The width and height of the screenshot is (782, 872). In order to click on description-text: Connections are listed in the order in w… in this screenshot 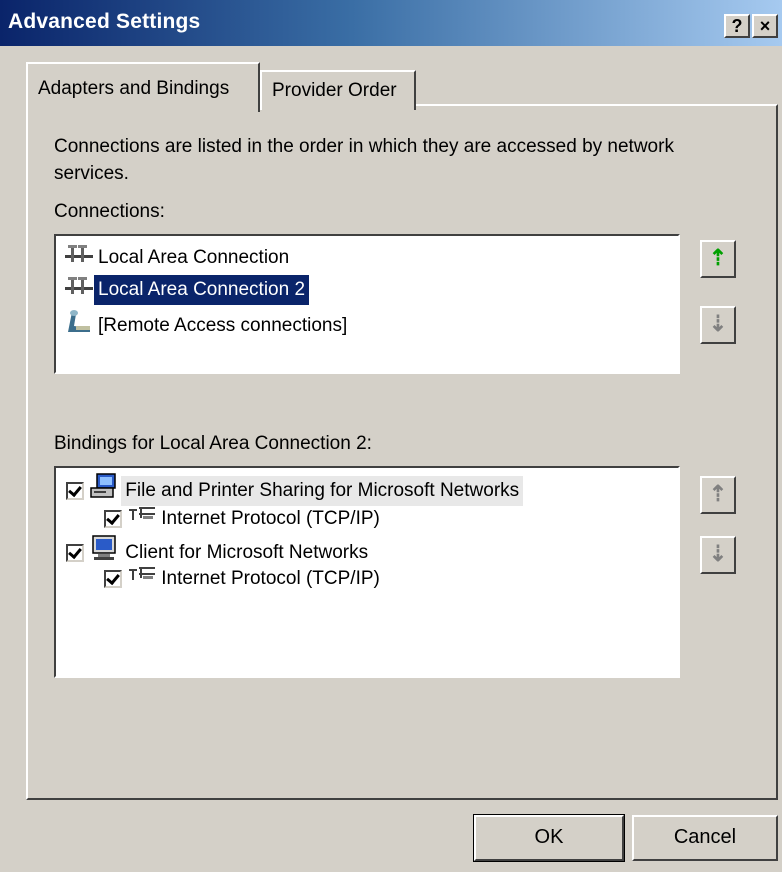, I will do `click(364, 160)`.